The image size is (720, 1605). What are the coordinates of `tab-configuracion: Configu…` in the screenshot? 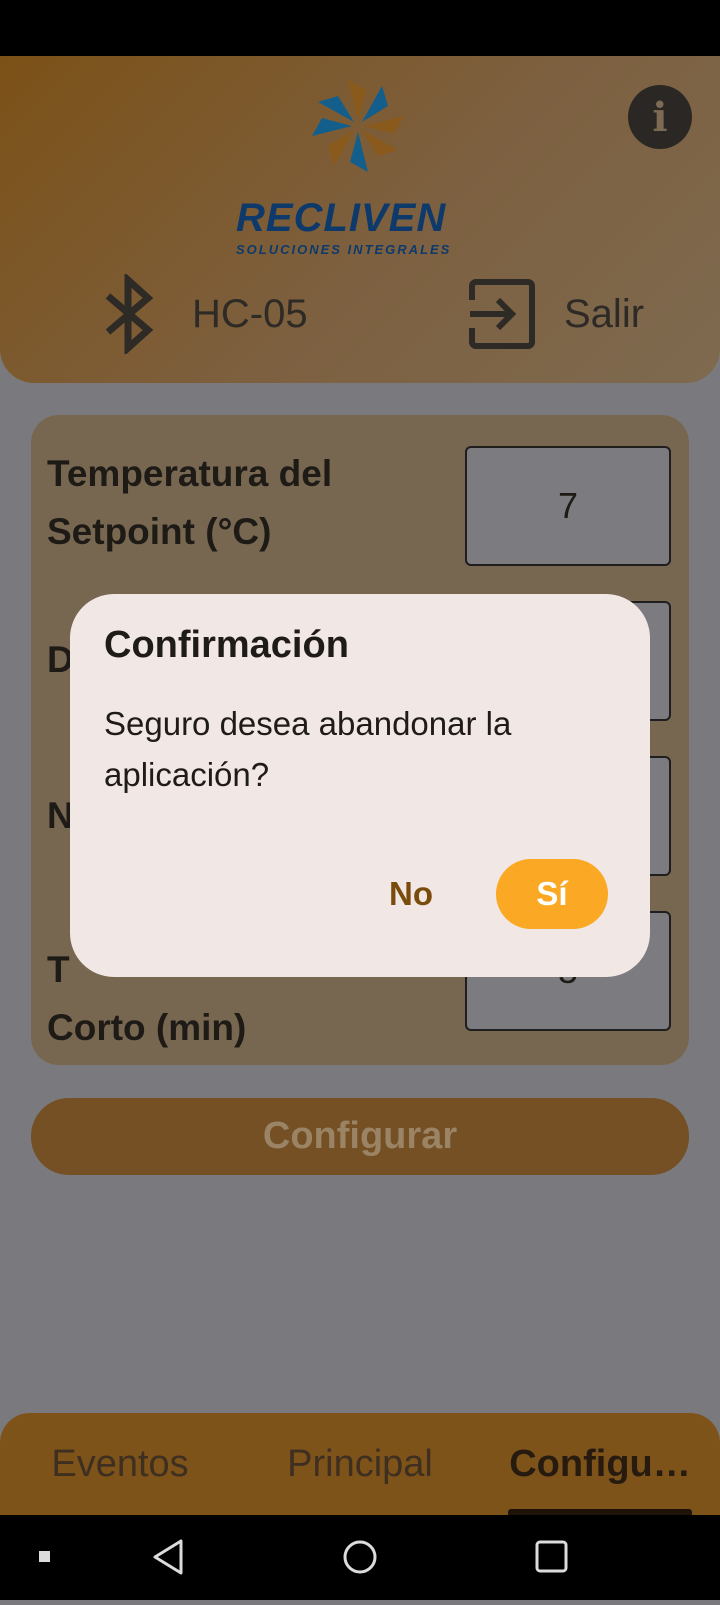 It's located at (600, 1464).